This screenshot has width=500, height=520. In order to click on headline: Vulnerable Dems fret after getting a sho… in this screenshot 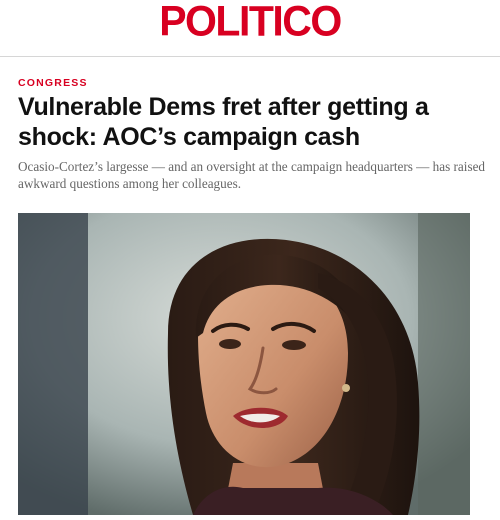, I will do `click(223, 122)`.